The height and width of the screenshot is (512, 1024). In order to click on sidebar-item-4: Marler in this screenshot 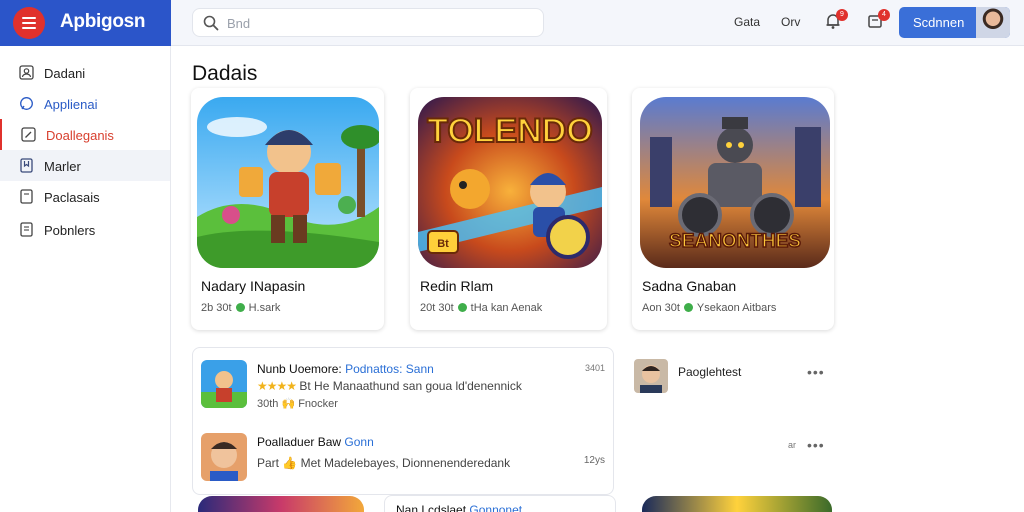, I will do `click(85, 165)`.